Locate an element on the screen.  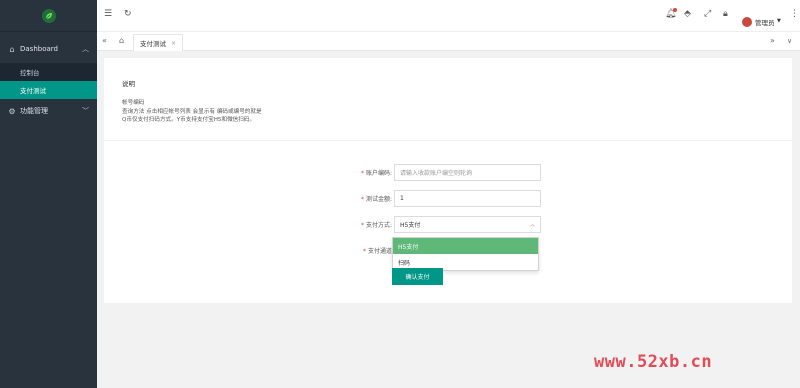
leaf-logo-icon is located at coordinates (48, 15).